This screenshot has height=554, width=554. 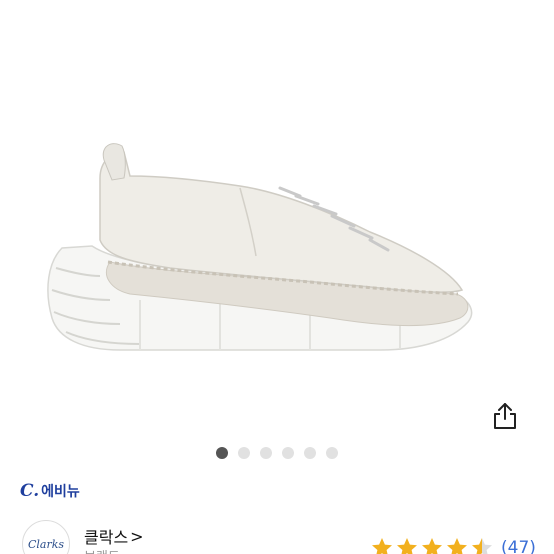 What do you see at coordinates (137, 536) in the screenshot?
I see `chevron-right-icon: >` at bounding box center [137, 536].